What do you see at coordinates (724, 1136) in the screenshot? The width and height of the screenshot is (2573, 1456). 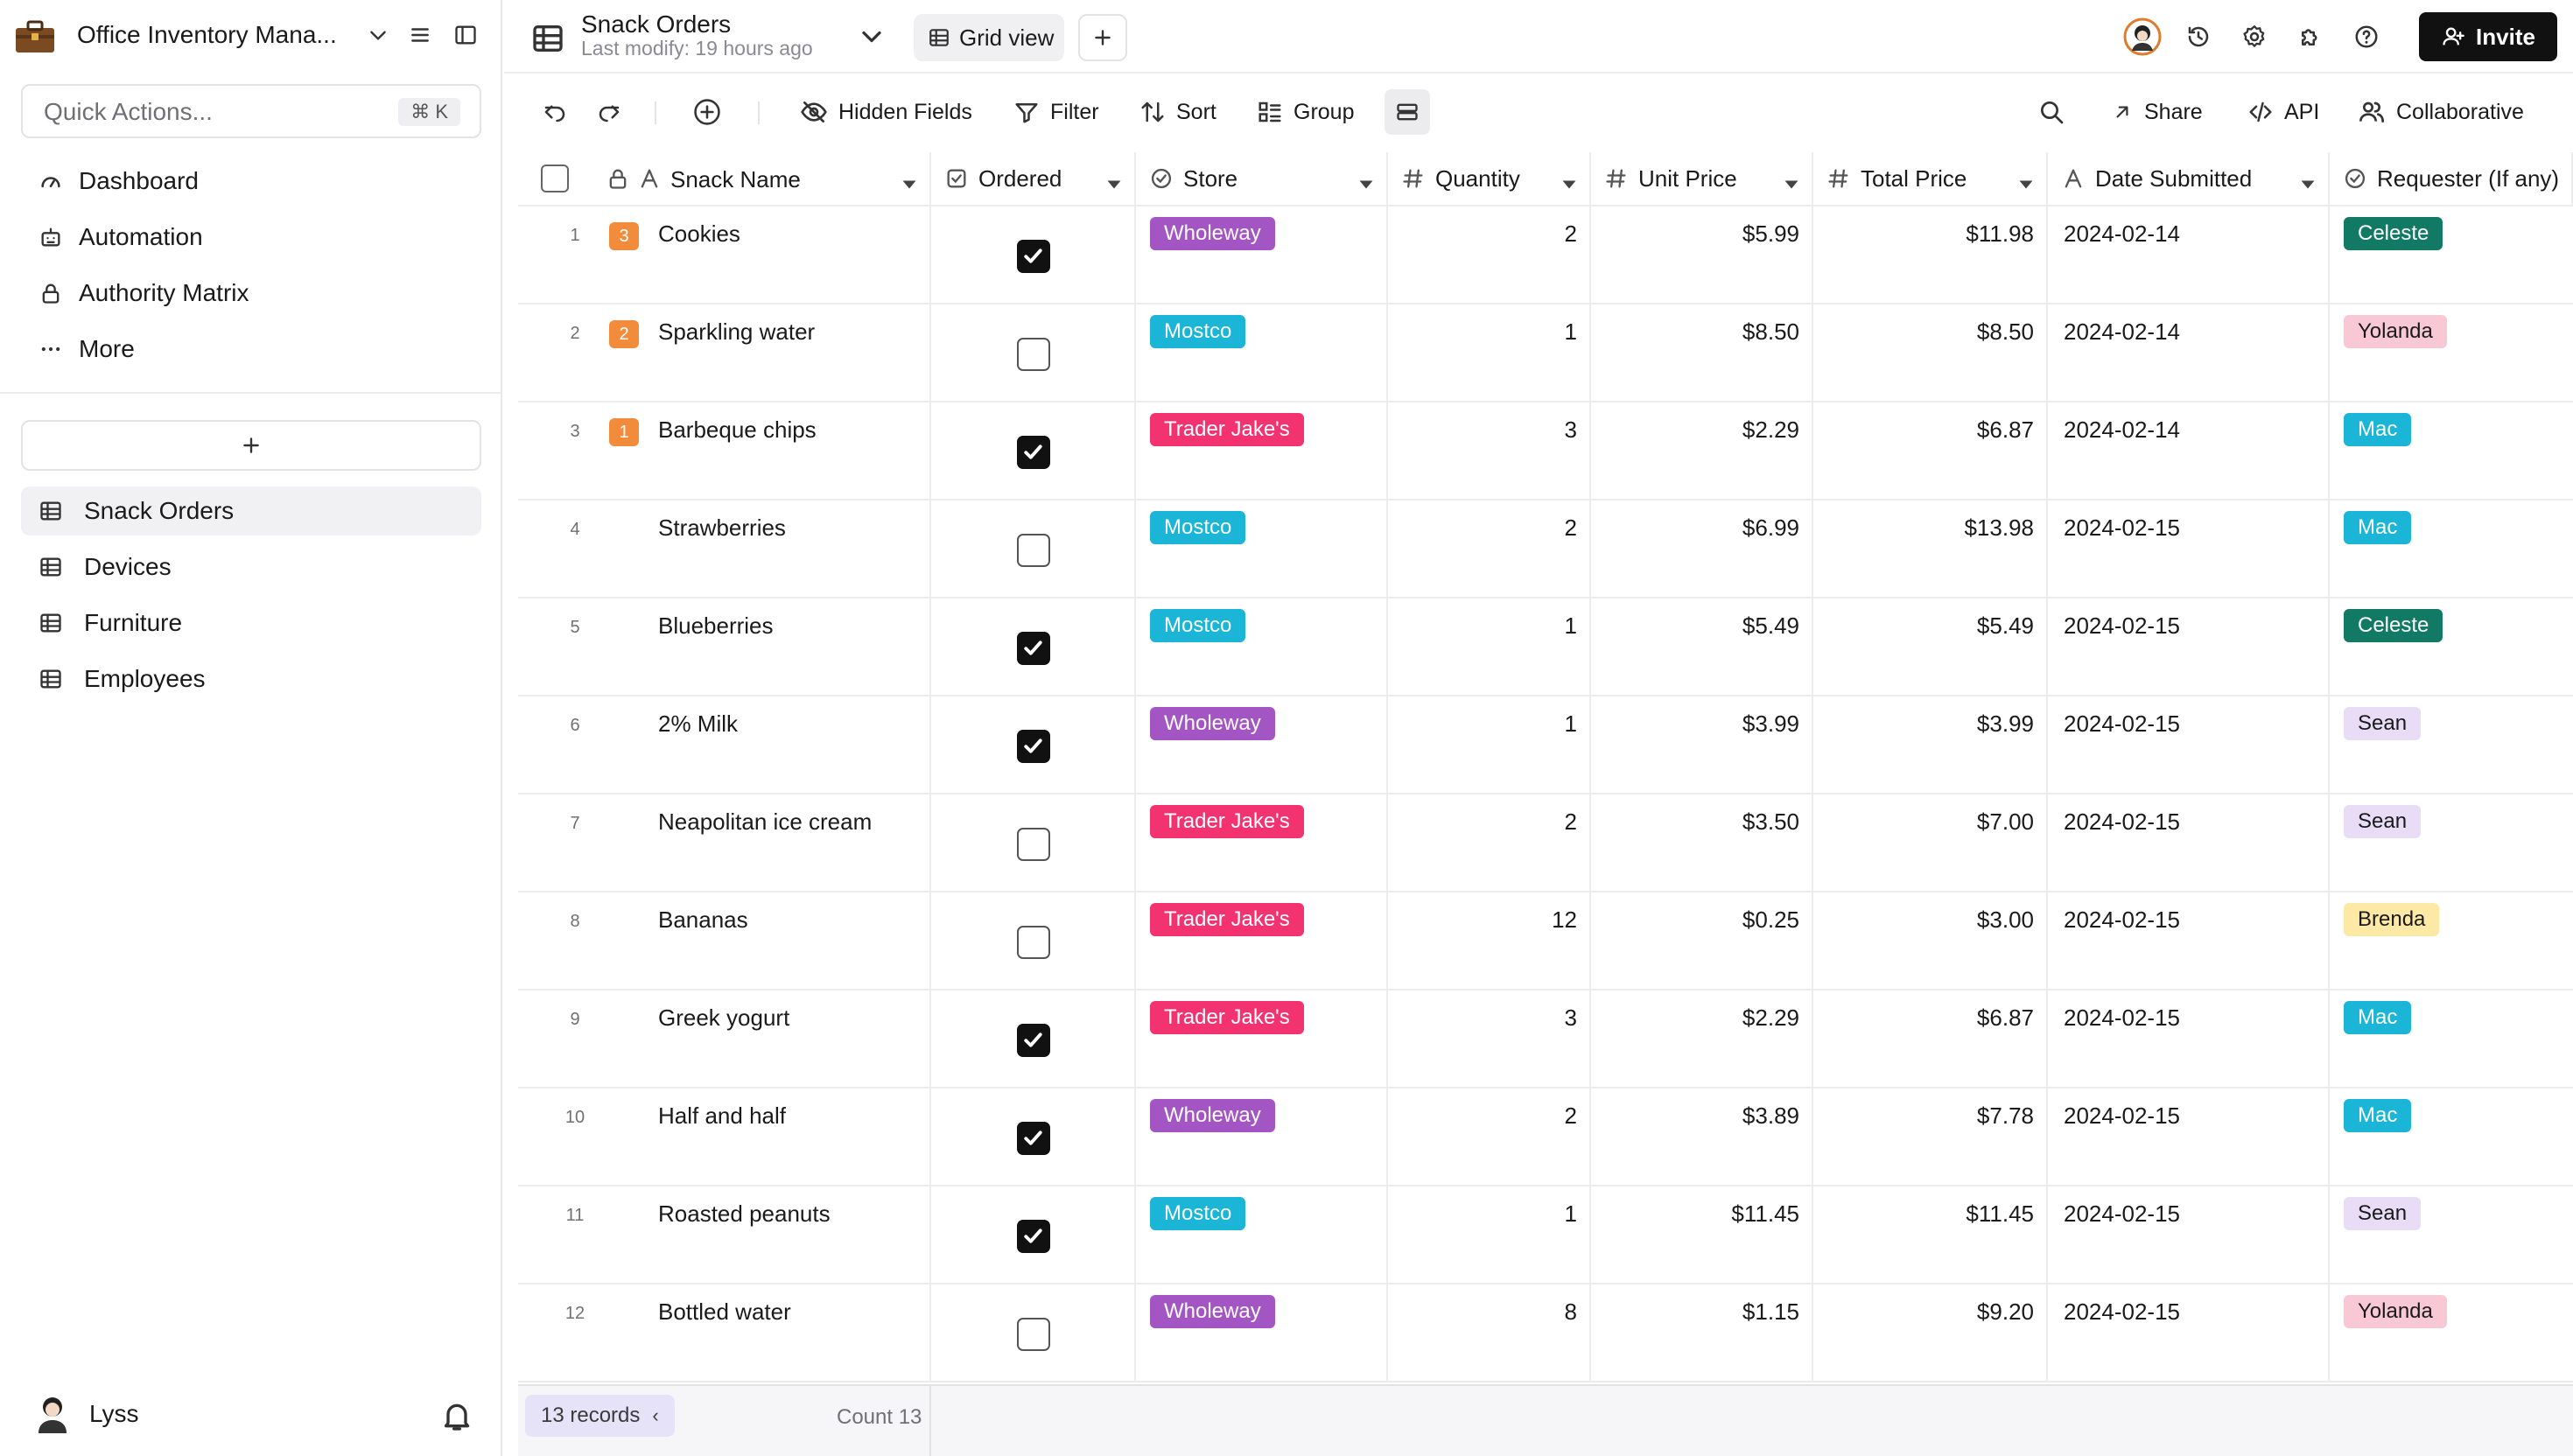 I see `cell-snack-name: 10 Half and half` at bounding box center [724, 1136].